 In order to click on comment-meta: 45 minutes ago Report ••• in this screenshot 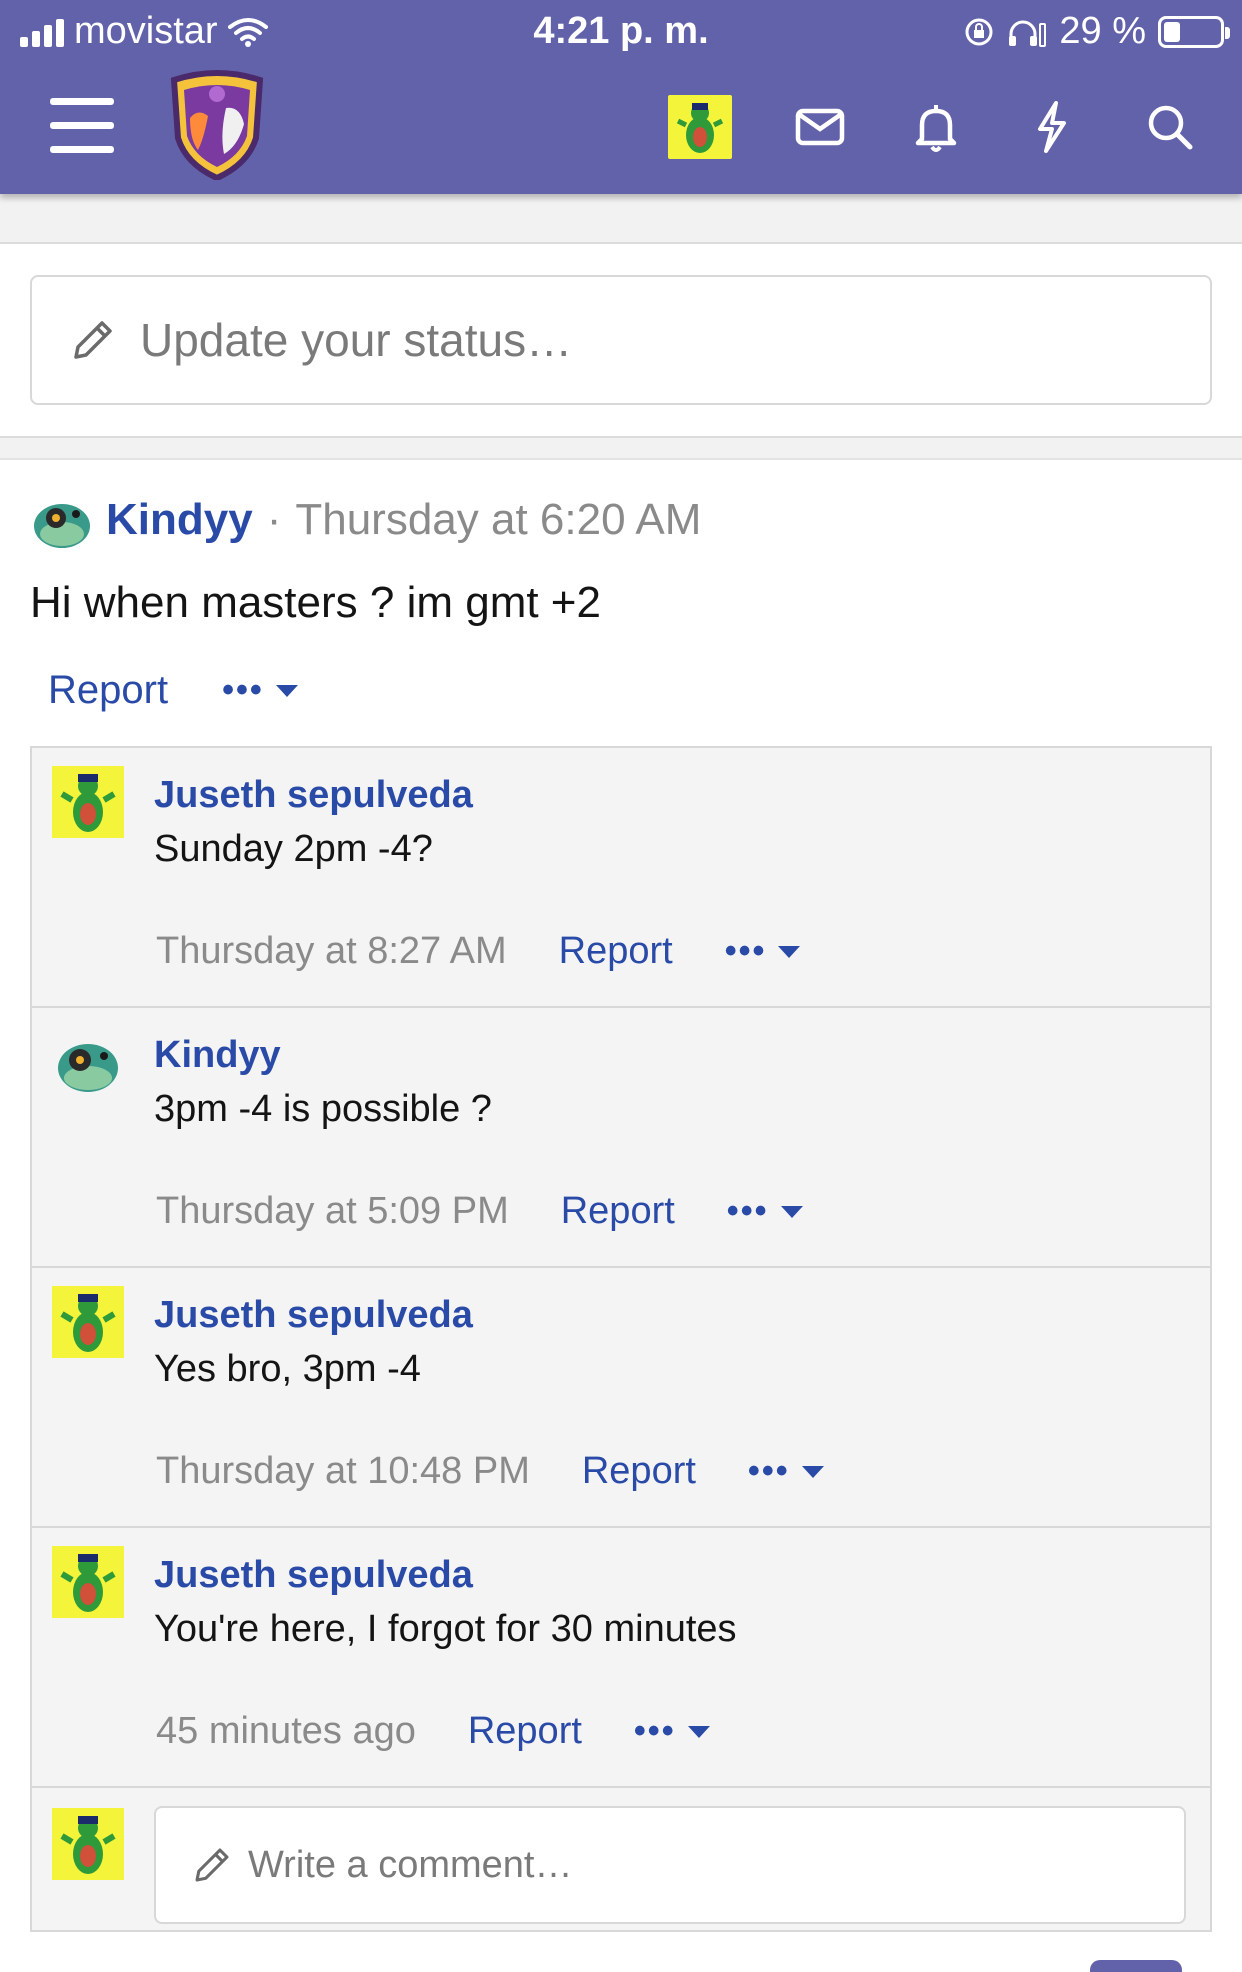, I will do `click(433, 1731)`.